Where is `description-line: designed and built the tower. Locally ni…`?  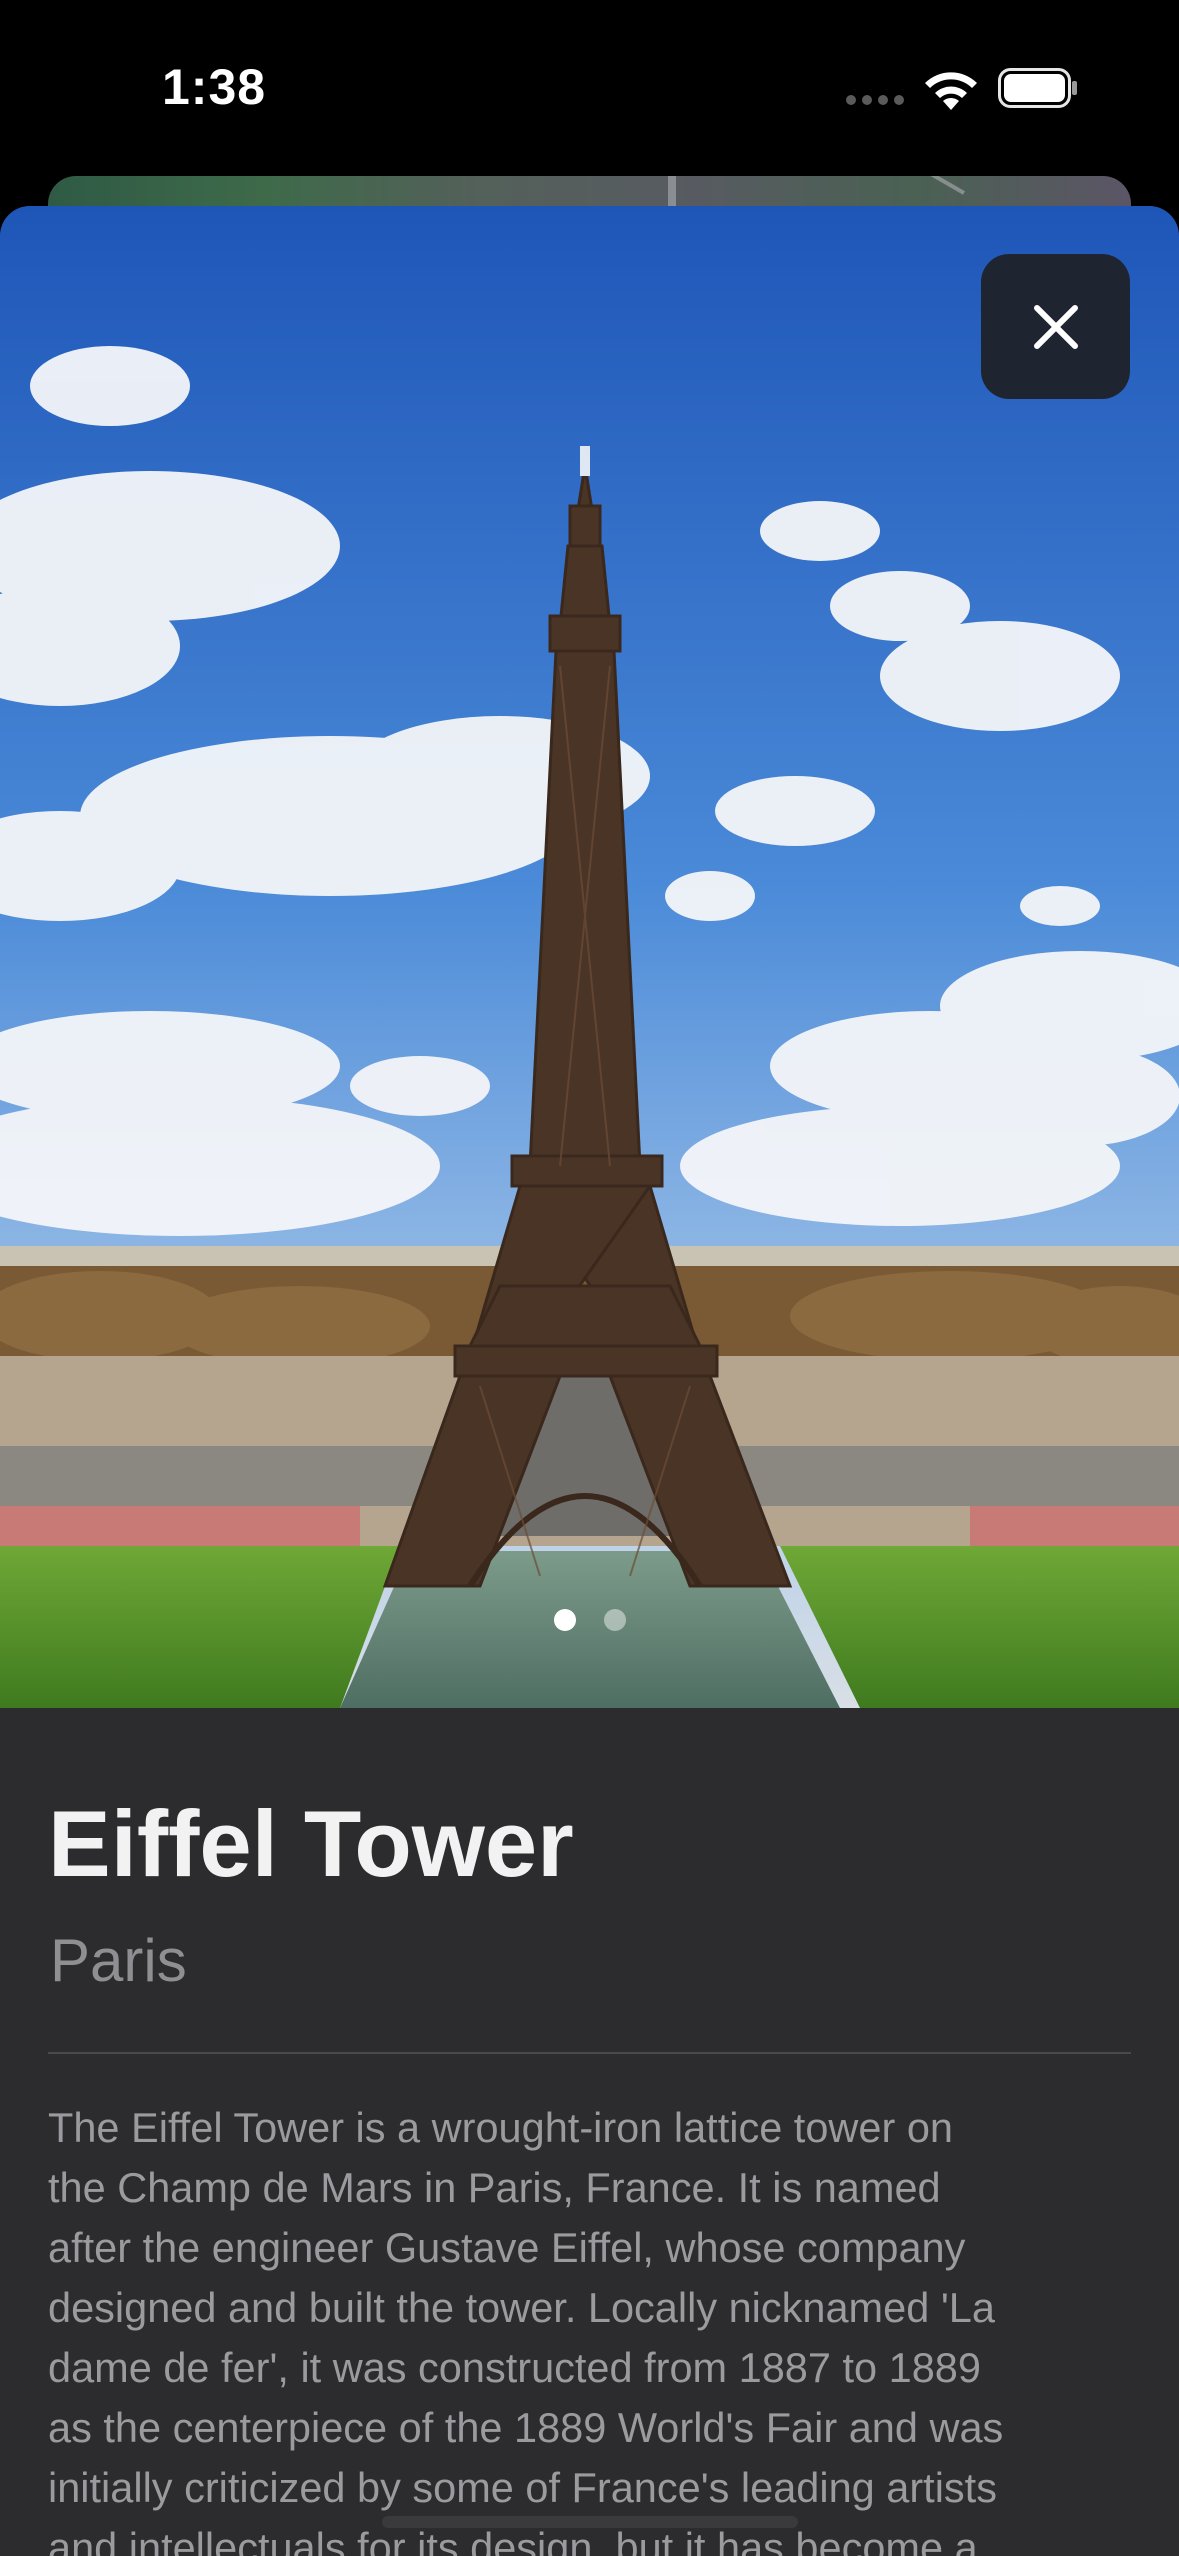 description-line: designed and built the tower. Locally ni… is located at coordinates (521, 2307).